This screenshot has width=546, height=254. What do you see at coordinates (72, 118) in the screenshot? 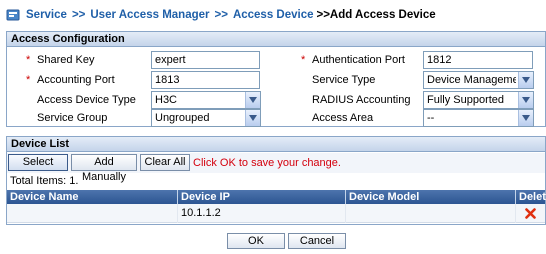
I see `service-group-label: Service Group` at bounding box center [72, 118].